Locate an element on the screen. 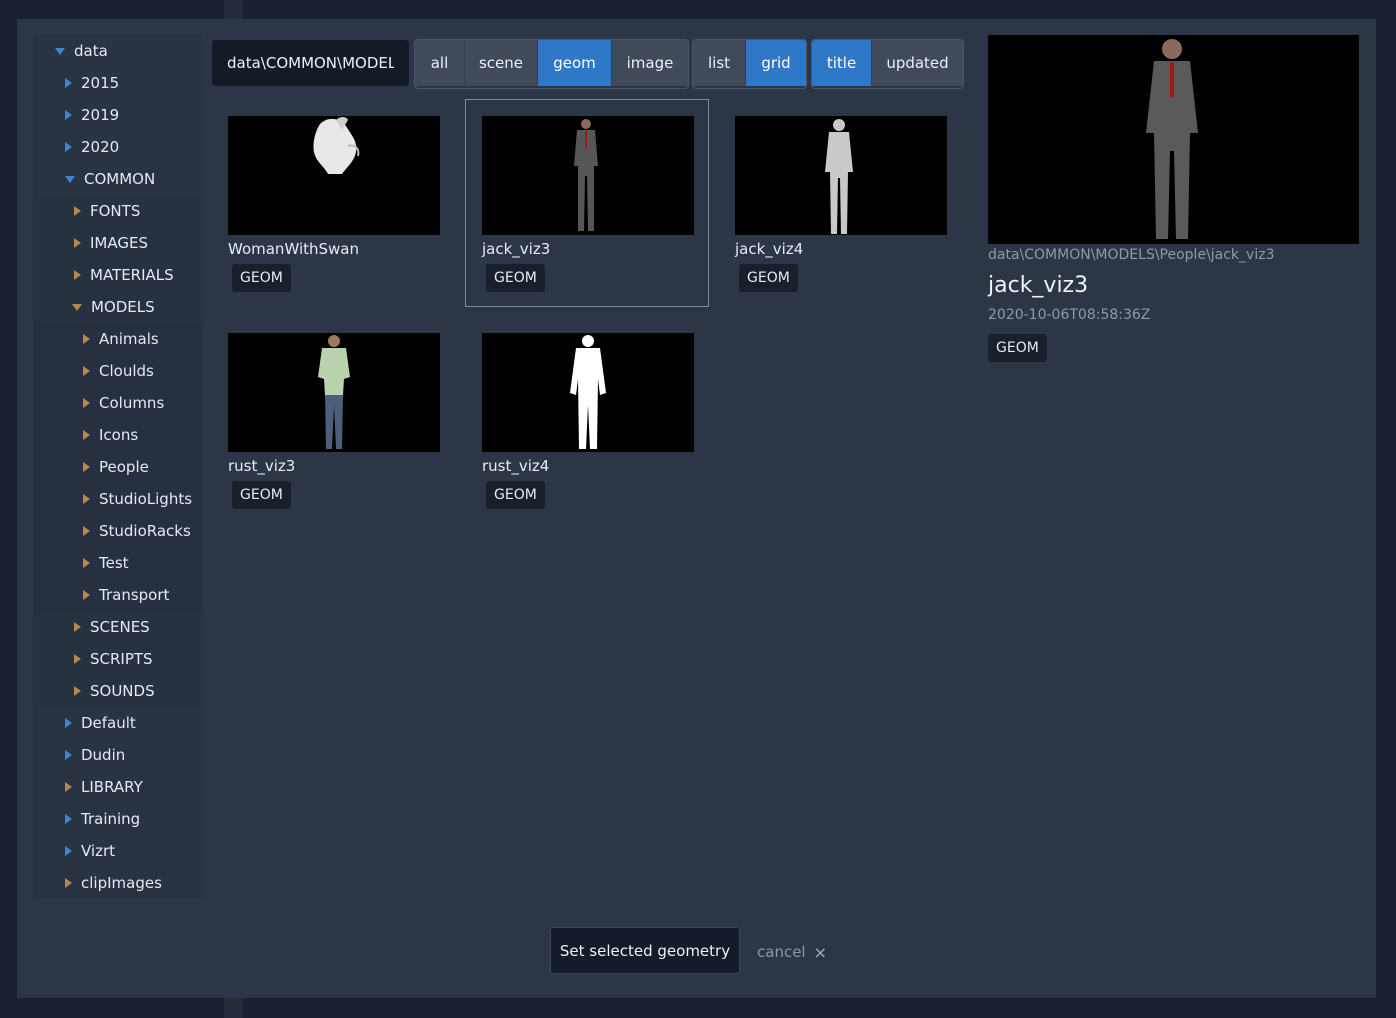 The width and height of the screenshot is (1396, 1018). close-icon: × is located at coordinates (820, 952).